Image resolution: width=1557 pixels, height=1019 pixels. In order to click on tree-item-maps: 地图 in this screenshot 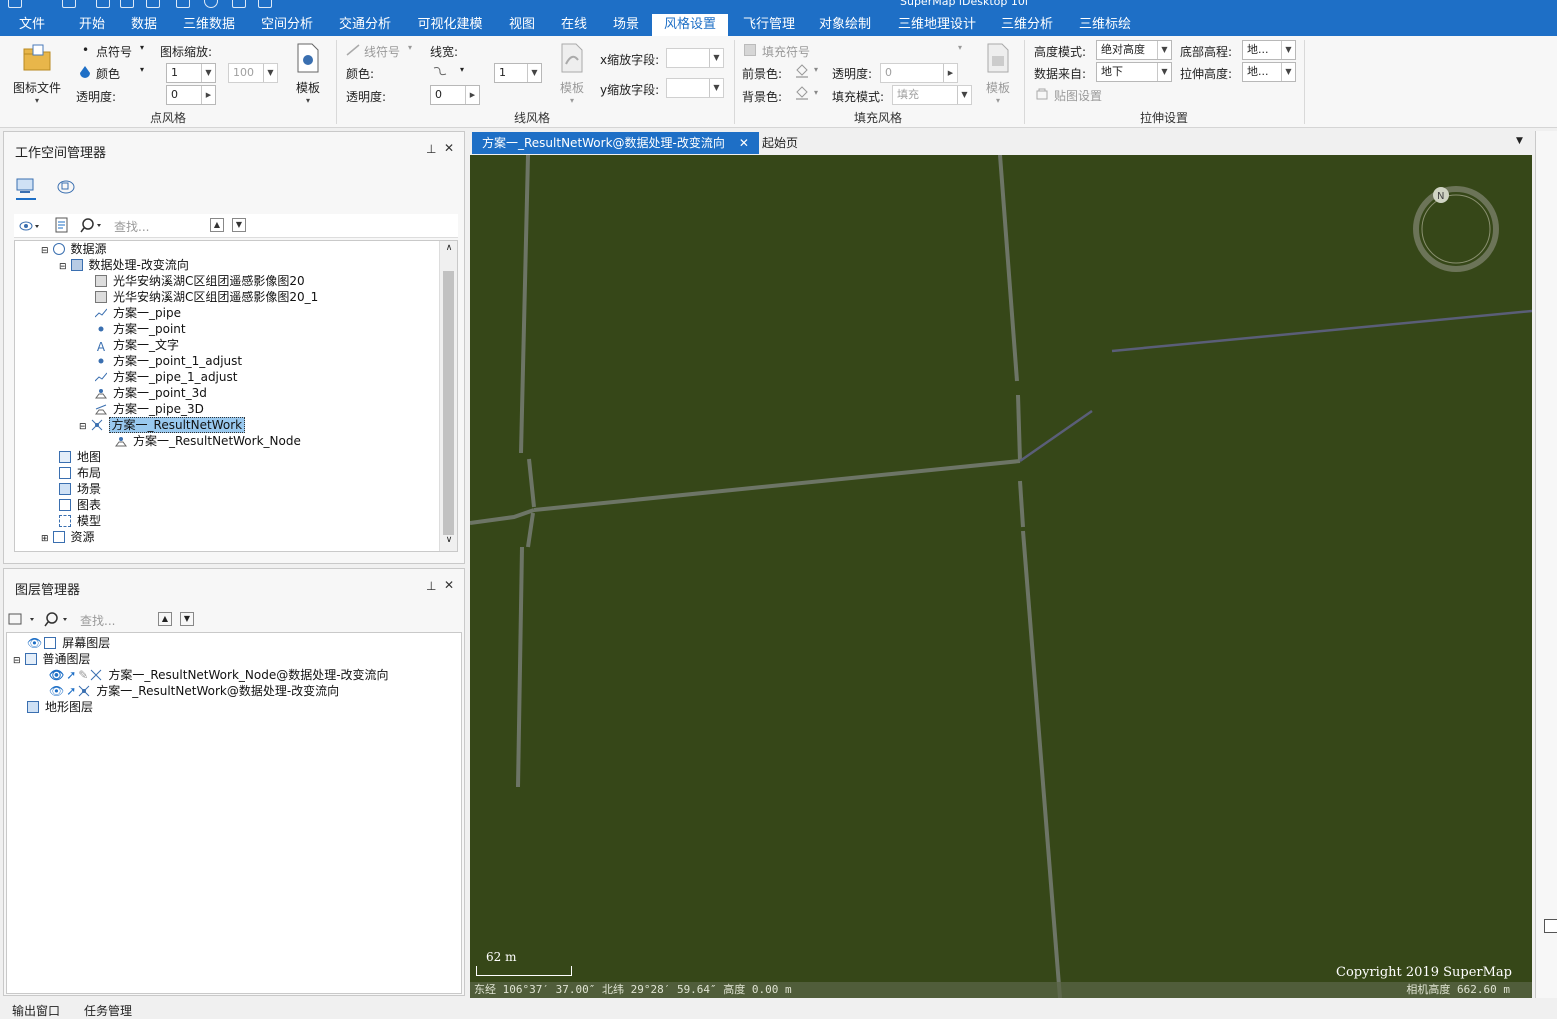, I will do `click(80, 457)`.